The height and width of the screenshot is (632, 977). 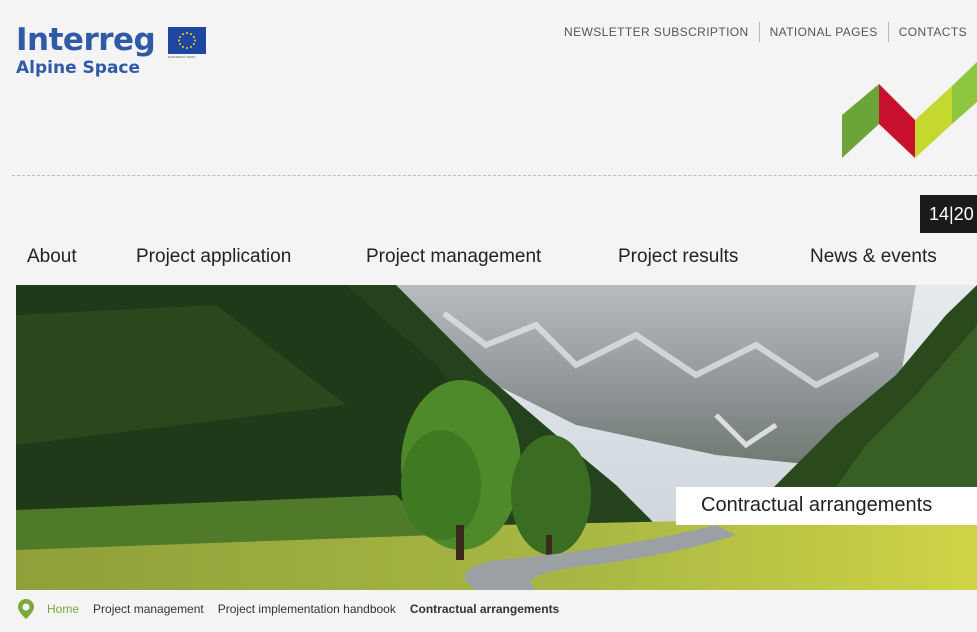 What do you see at coordinates (656, 32) in the screenshot?
I see `newsletter-subscription-link: NEWSLETTER SUBSCRIPTION` at bounding box center [656, 32].